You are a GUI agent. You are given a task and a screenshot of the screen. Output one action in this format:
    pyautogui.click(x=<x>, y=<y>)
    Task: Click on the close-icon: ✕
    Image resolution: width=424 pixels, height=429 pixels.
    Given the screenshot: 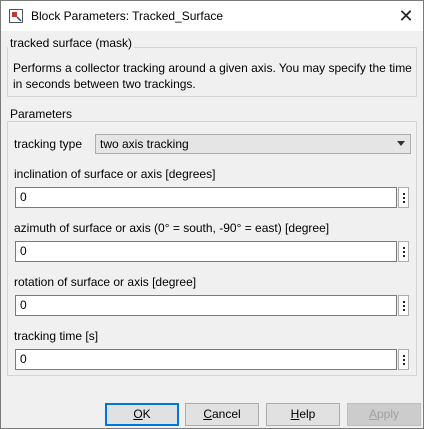 What is the action you would take?
    pyautogui.click(x=406, y=16)
    